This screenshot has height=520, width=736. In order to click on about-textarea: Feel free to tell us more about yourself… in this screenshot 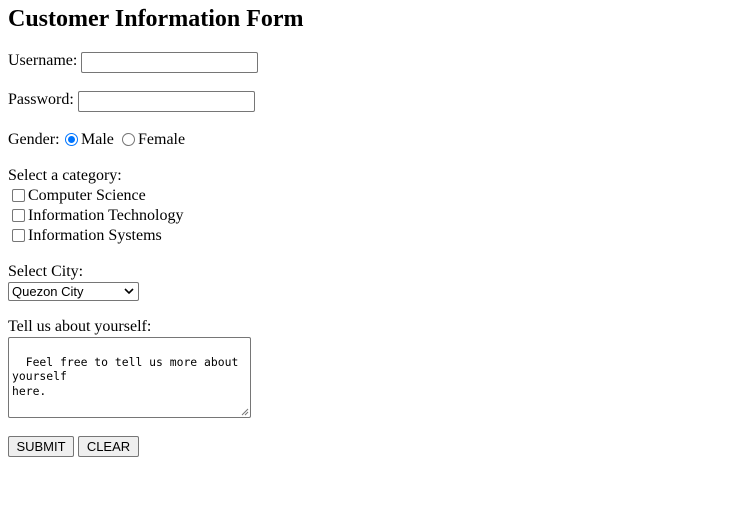, I will do `click(129, 377)`.